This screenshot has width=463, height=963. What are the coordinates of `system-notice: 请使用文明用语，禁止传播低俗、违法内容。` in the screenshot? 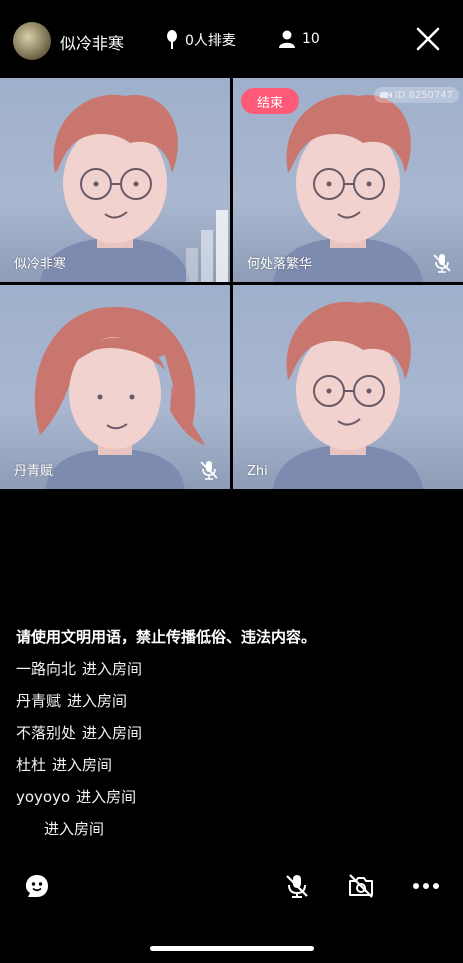 It's located at (166, 637).